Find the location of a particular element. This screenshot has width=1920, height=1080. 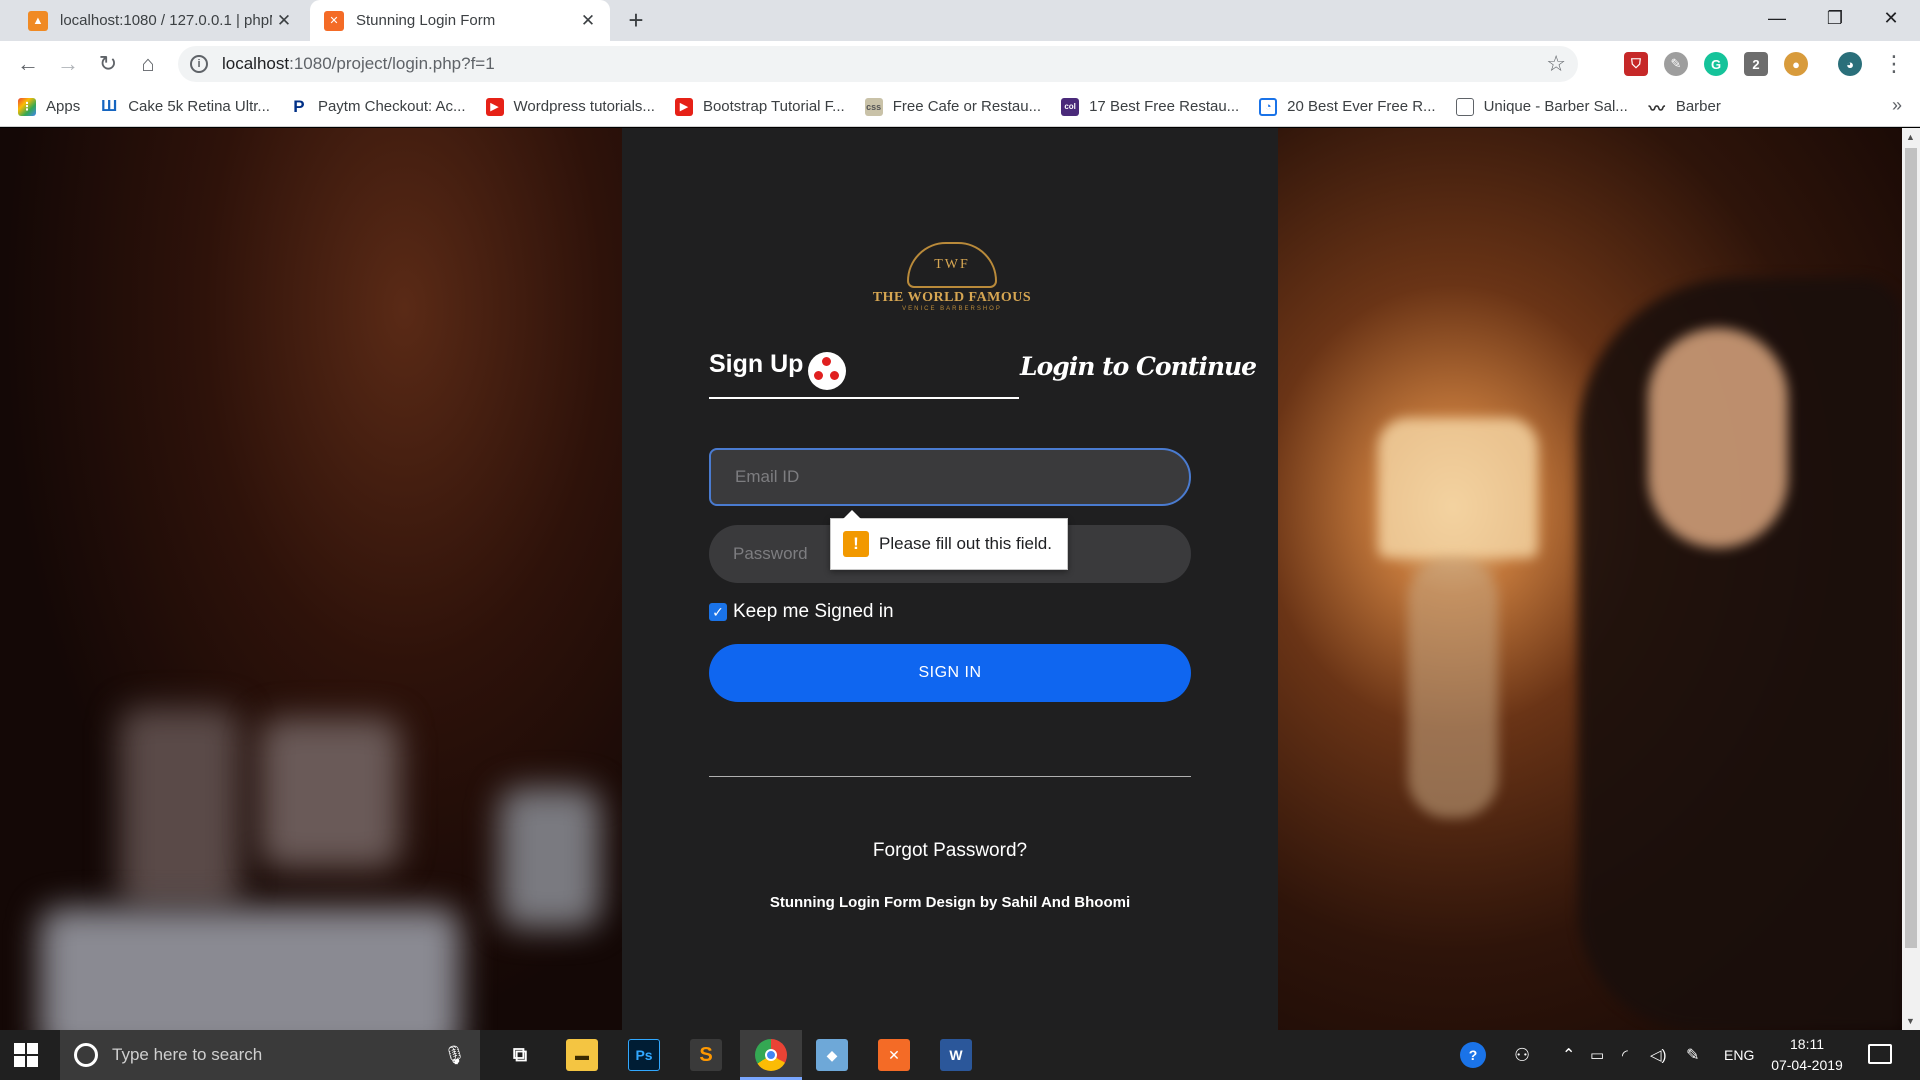

sign-up-label: Sign Up is located at coordinates (756, 364).